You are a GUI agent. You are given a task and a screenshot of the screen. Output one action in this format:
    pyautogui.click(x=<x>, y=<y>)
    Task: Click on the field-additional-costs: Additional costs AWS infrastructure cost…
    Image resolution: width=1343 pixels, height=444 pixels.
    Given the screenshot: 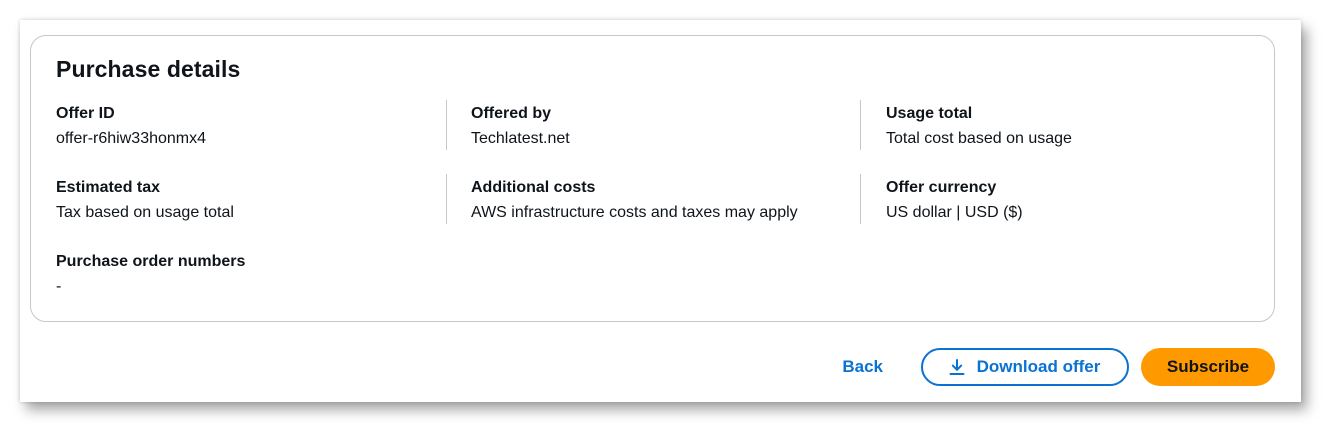 What is the action you would take?
    pyautogui.click(x=661, y=200)
    